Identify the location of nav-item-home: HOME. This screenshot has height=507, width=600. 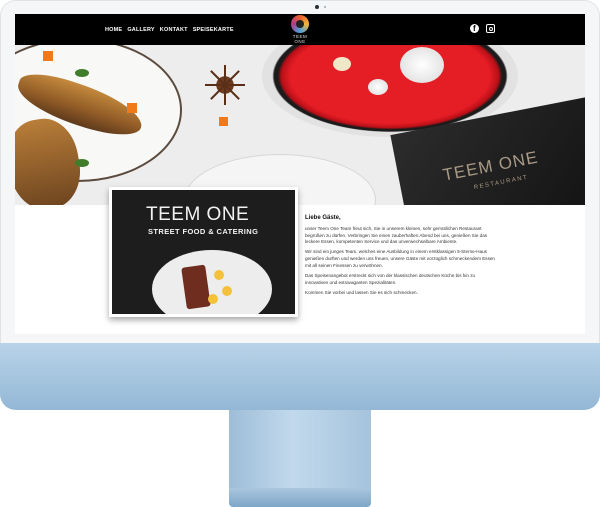
(113, 30).